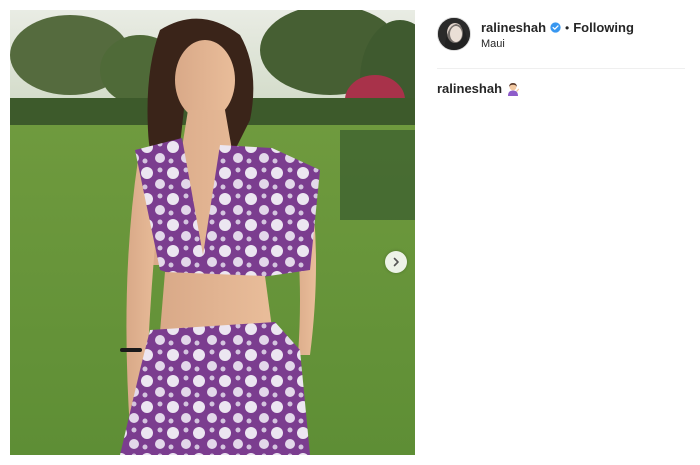 This screenshot has width=700, height=465. Describe the element at coordinates (561, 42) in the screenshot. I see `post-header: ralineshah • Following Maui` at that location.